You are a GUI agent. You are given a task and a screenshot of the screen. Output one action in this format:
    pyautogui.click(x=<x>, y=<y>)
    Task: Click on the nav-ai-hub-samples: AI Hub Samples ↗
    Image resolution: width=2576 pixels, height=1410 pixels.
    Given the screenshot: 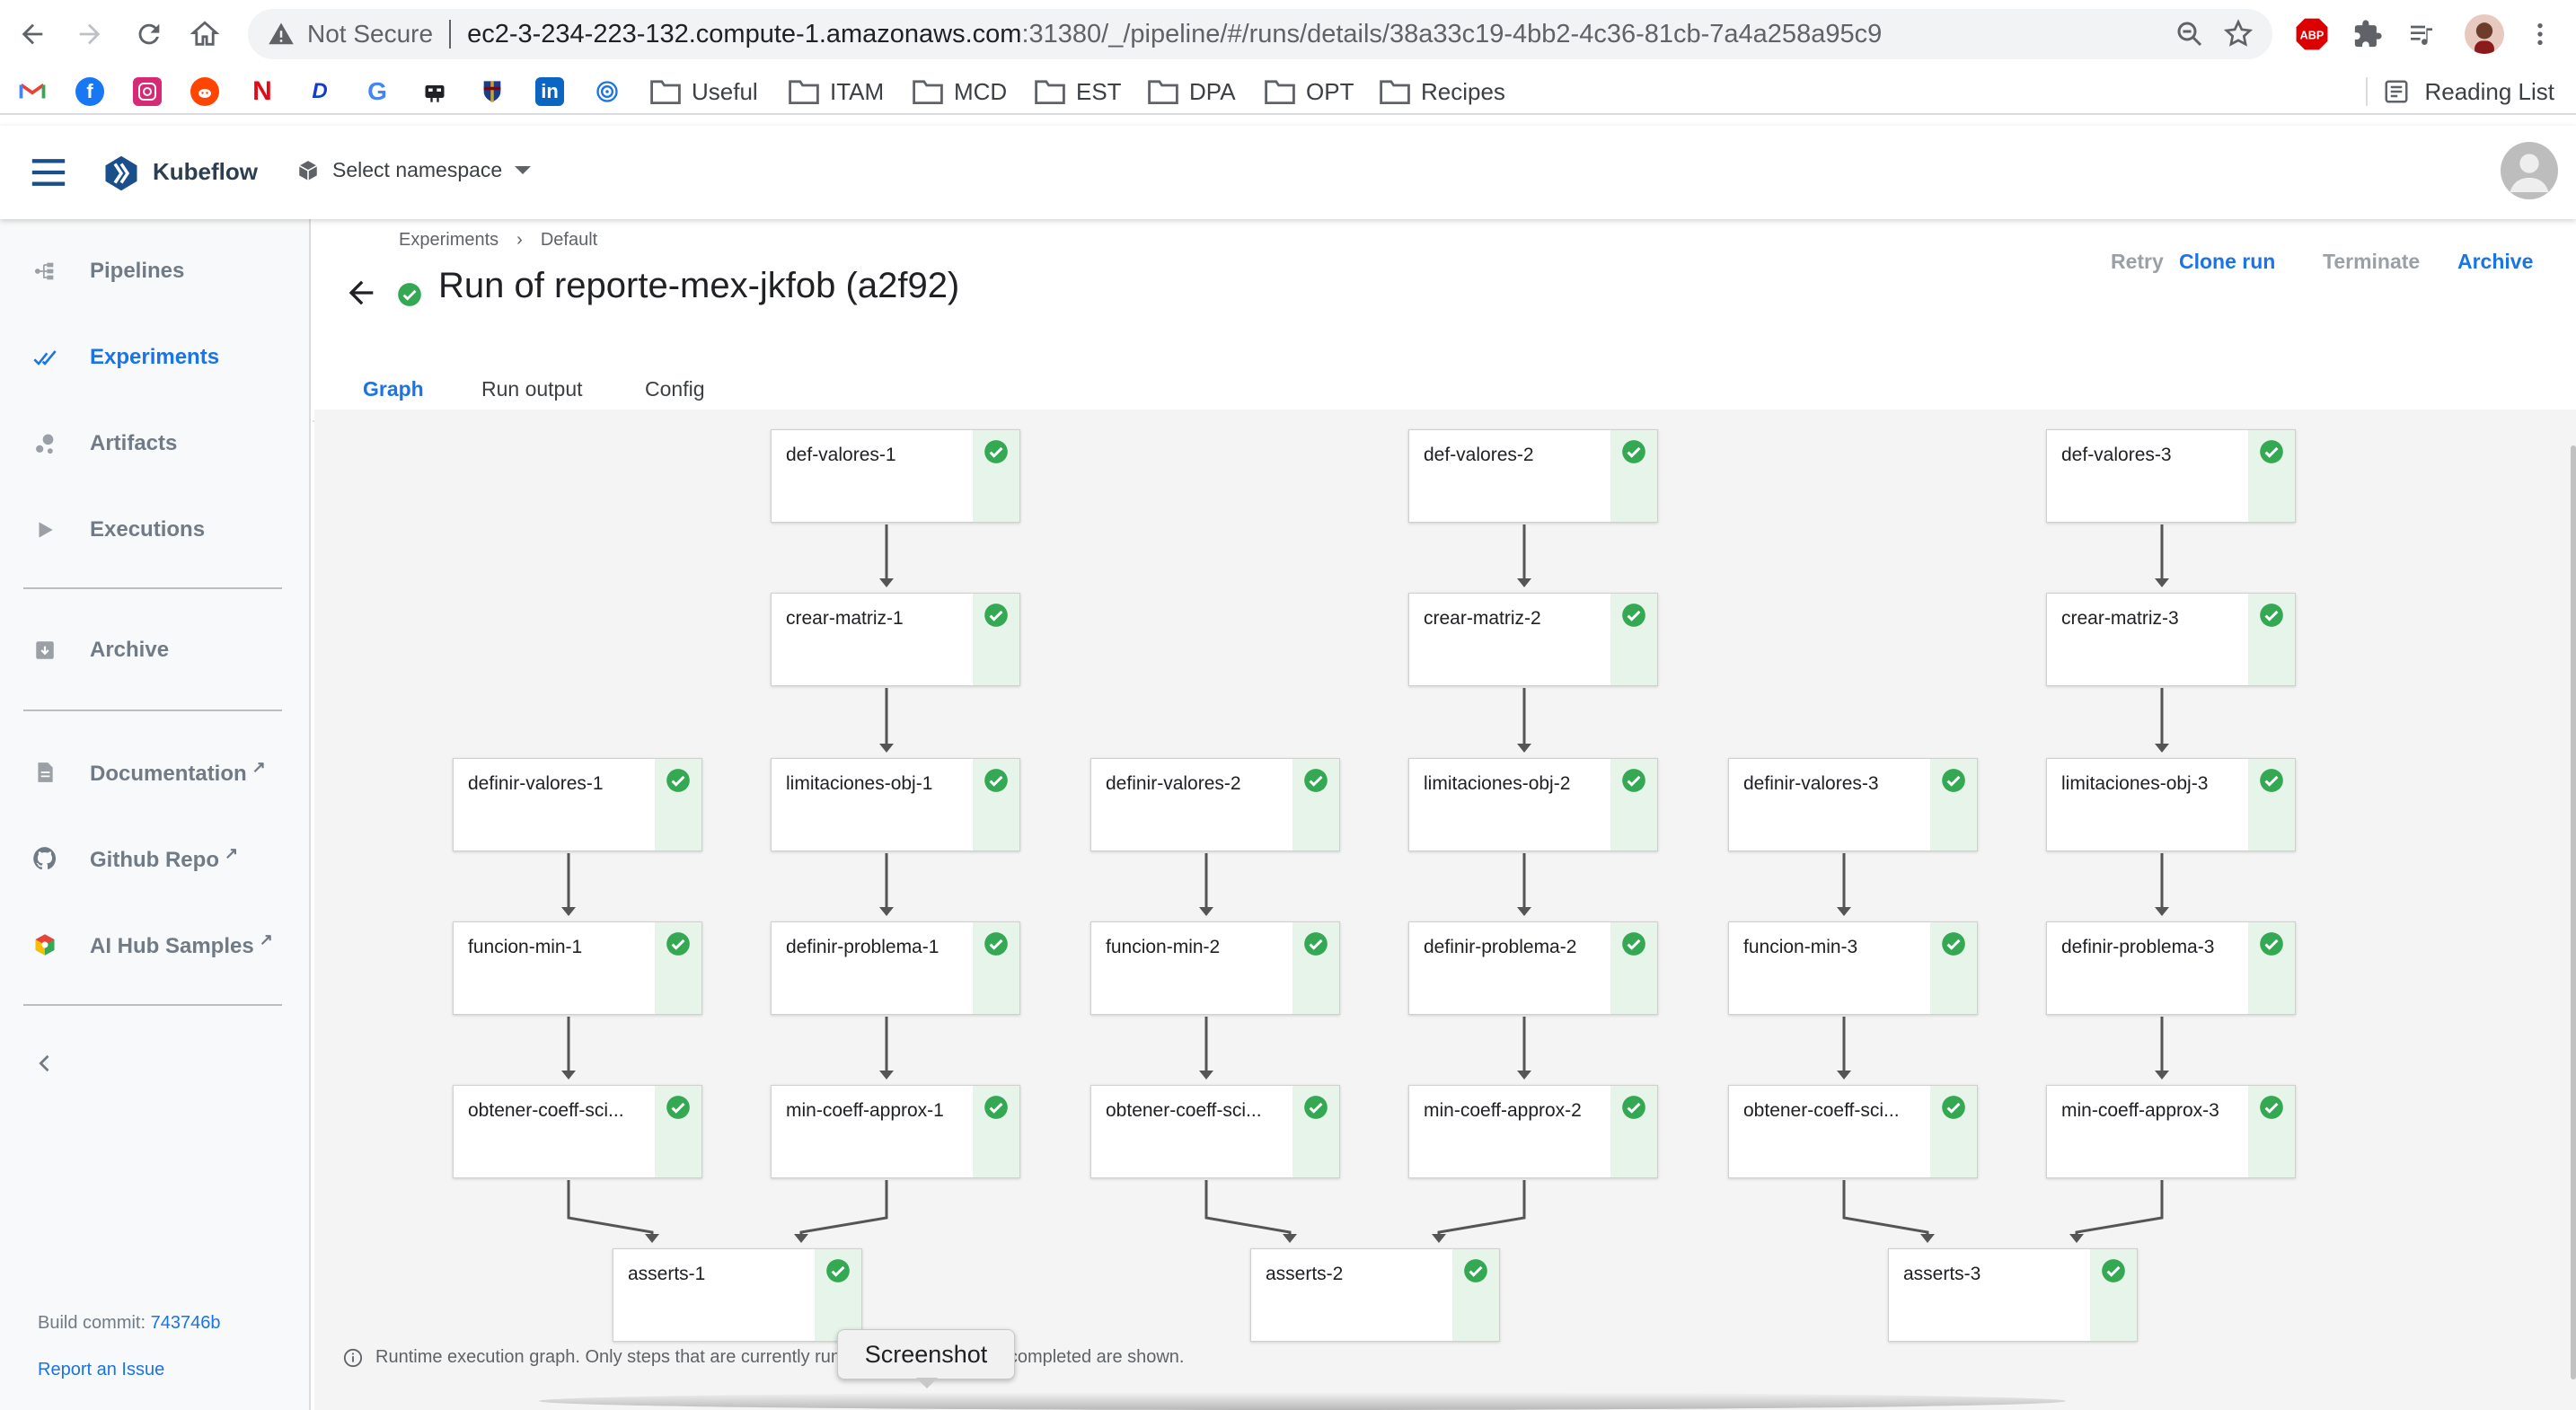 What is the action you would take?
    pyautogui.click(x=155, y=945)
    